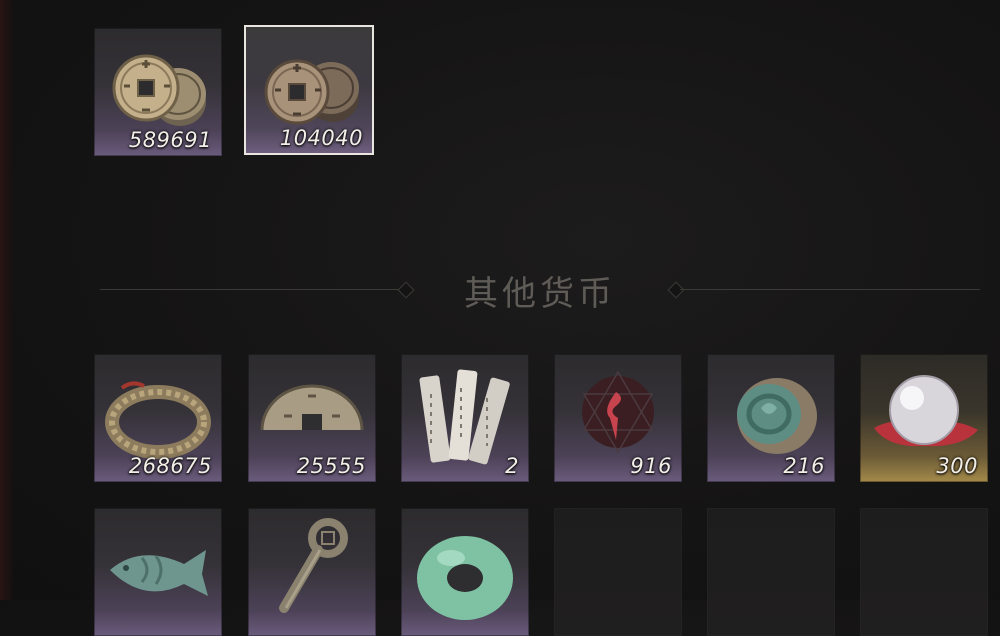  Describe the element at coordinates (309, 90) in the screenshot. I see `item-slot-bronze-coins: 104040` at that location.